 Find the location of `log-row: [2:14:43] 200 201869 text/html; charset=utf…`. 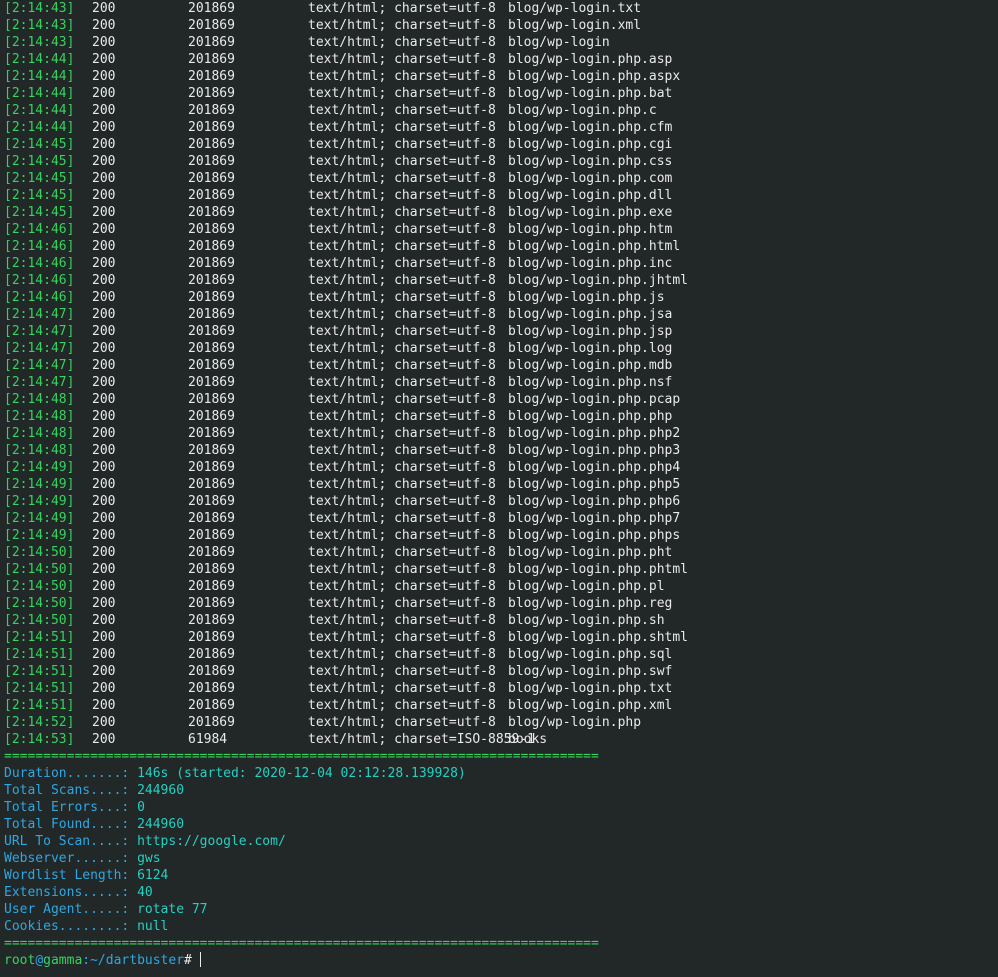

log-row: [2:14:43] 200 201869 text/html; charset=utf… is located at coordinates (501, 8).